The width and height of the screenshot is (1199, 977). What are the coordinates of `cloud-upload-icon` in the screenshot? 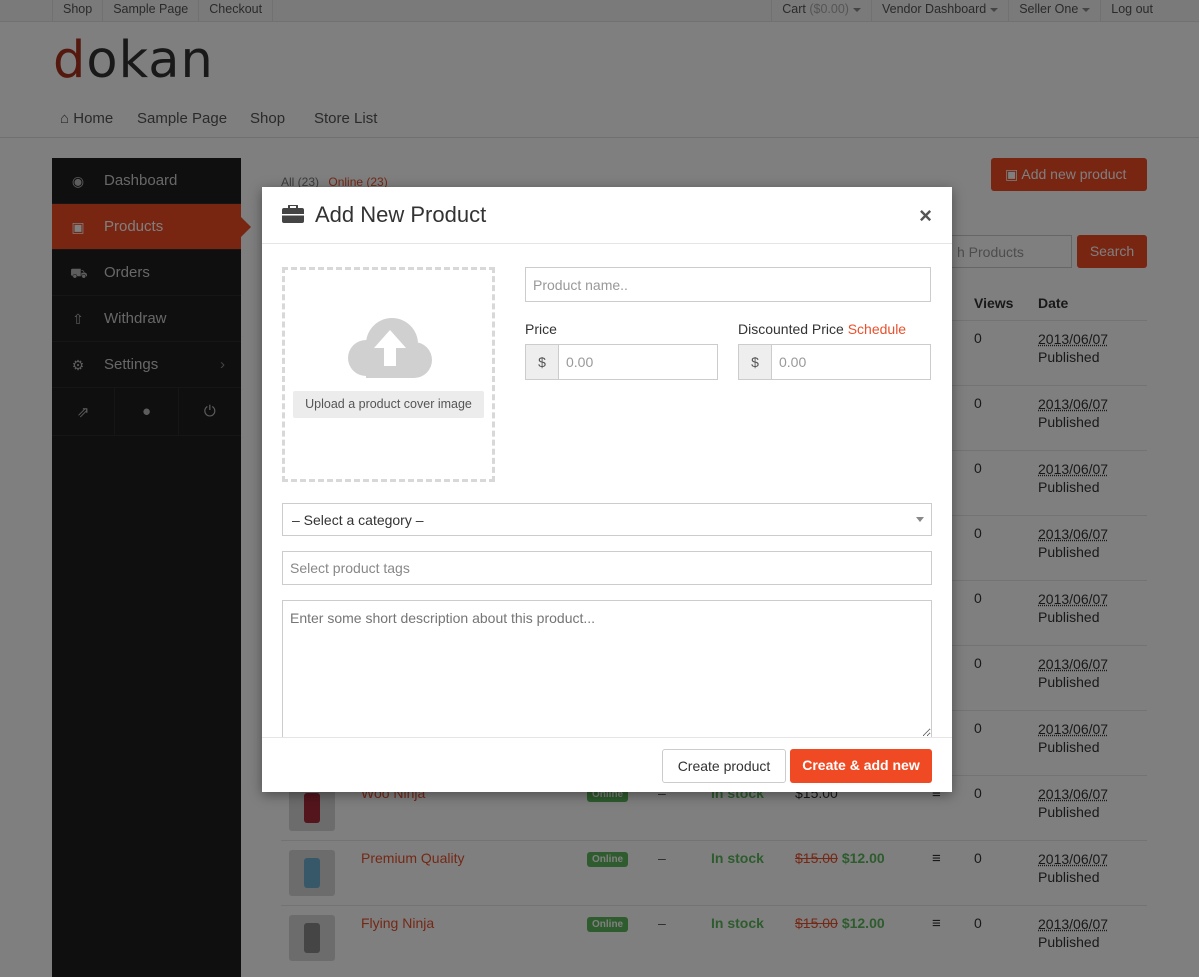 It's located at (390, 348).